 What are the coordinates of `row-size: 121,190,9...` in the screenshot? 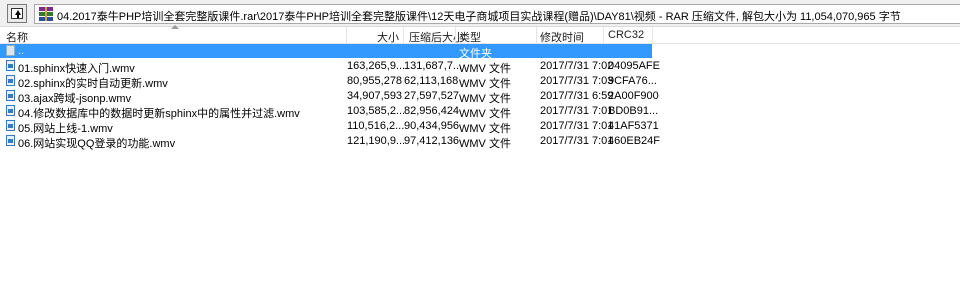 It's located at (376, 141).